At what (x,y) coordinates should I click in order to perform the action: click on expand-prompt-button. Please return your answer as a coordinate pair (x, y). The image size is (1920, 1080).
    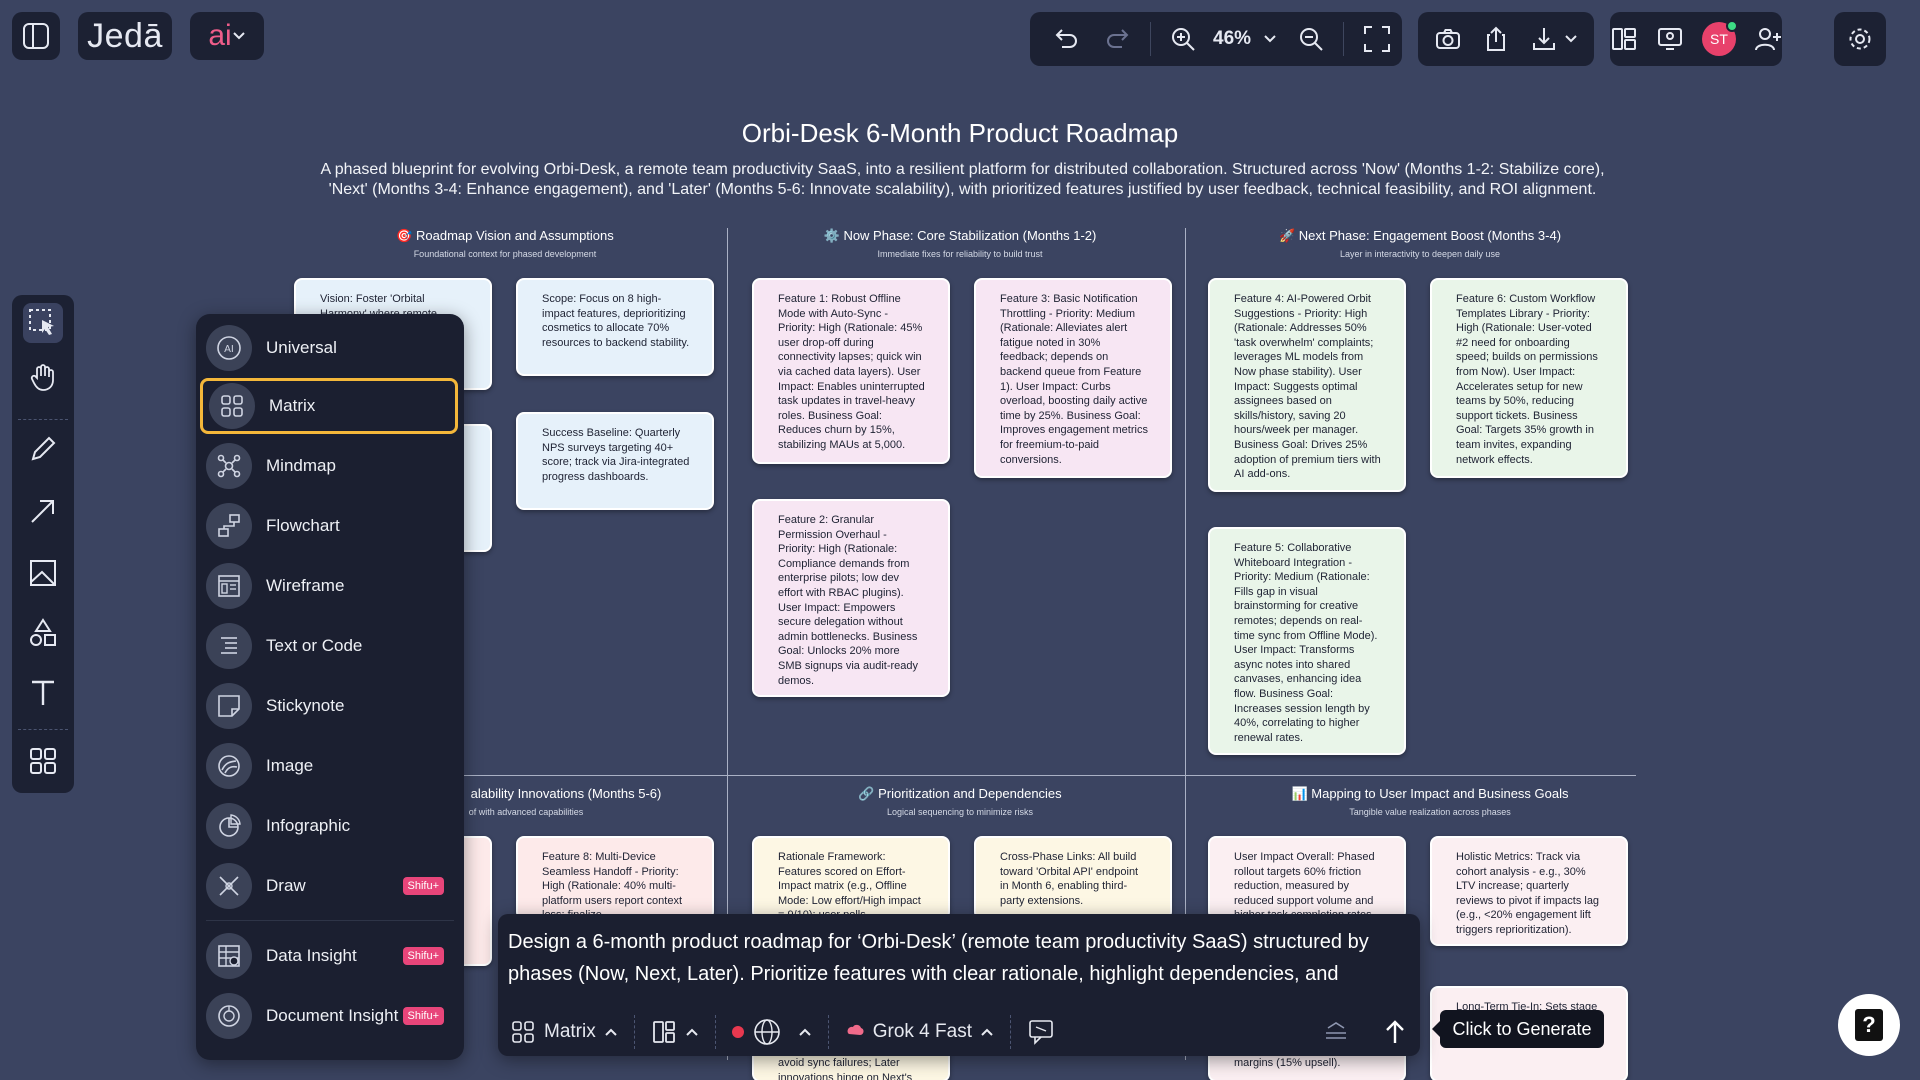
    Looking at the image, I should click on (1336, 1032).